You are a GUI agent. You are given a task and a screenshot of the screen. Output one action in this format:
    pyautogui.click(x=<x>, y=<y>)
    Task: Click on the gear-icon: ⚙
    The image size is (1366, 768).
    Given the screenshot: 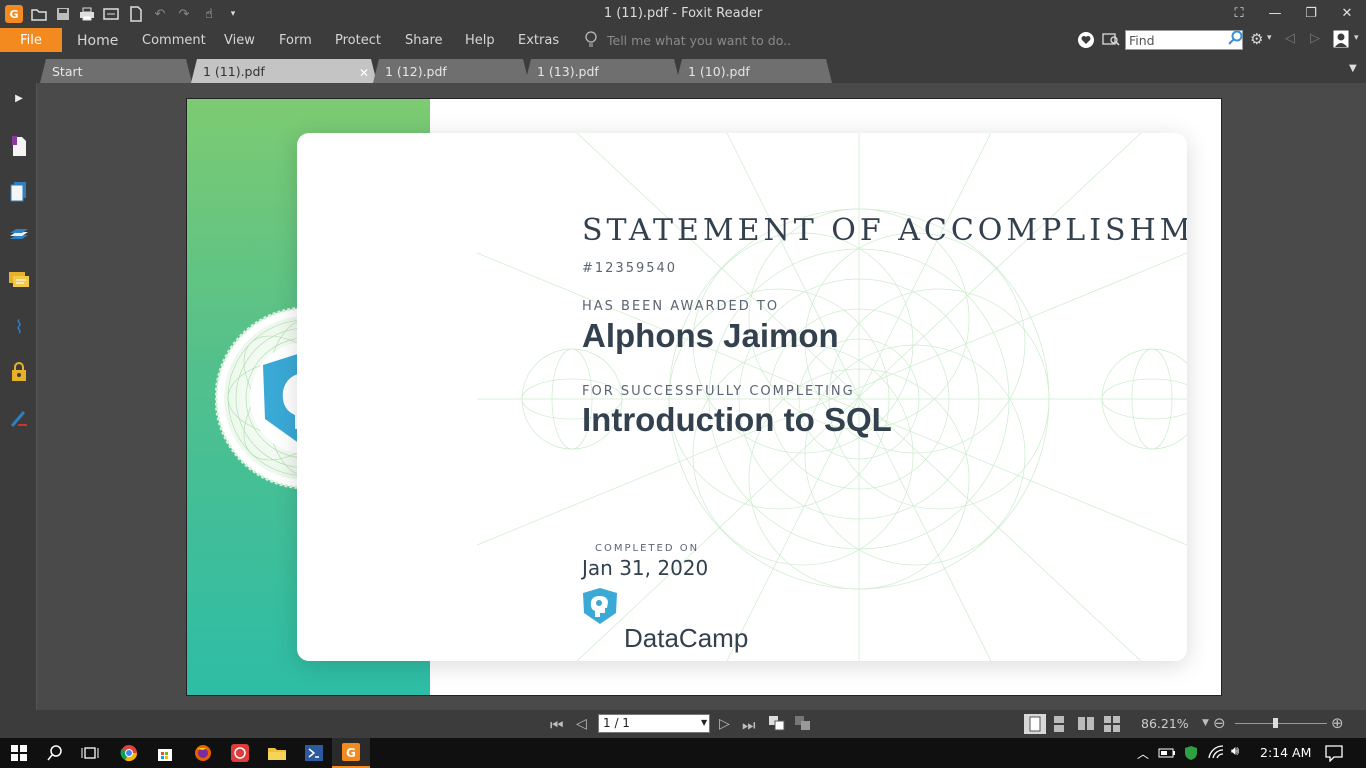 What is the action you would take?
    pyautogui.click(x=1256, y=39)
    